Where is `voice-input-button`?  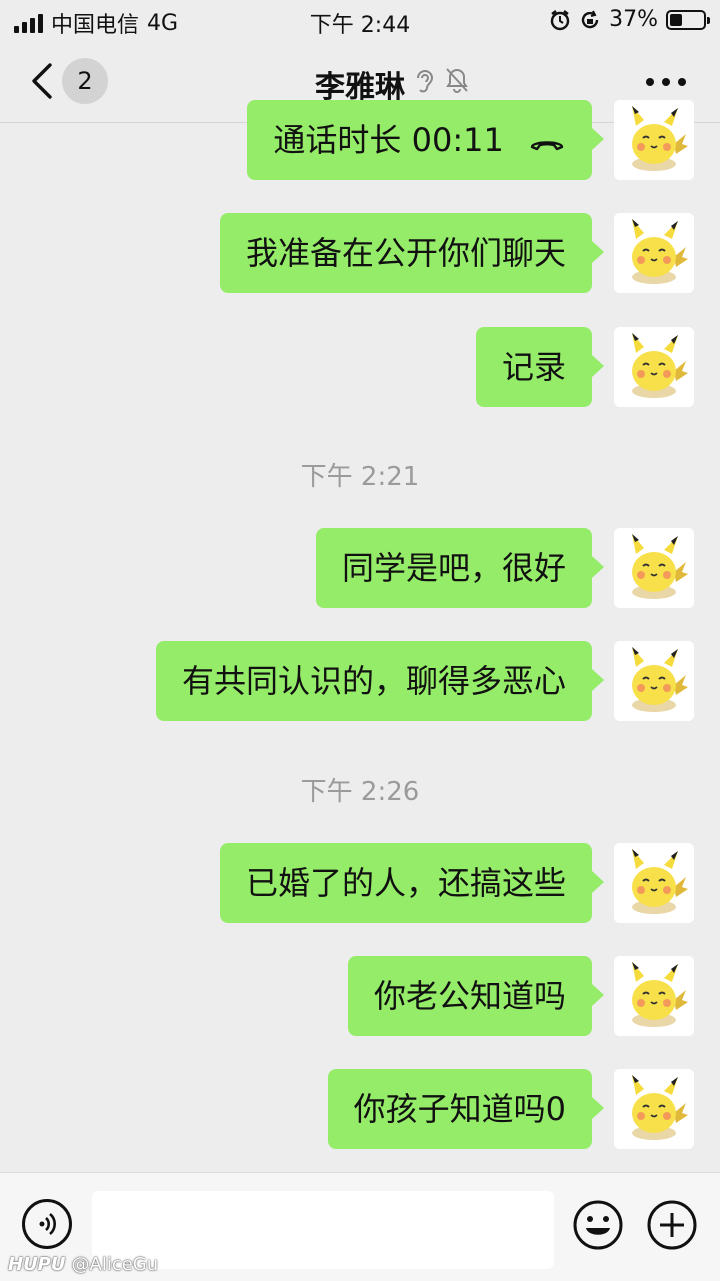
voice-input-button is located at coordinates (47, 1224).